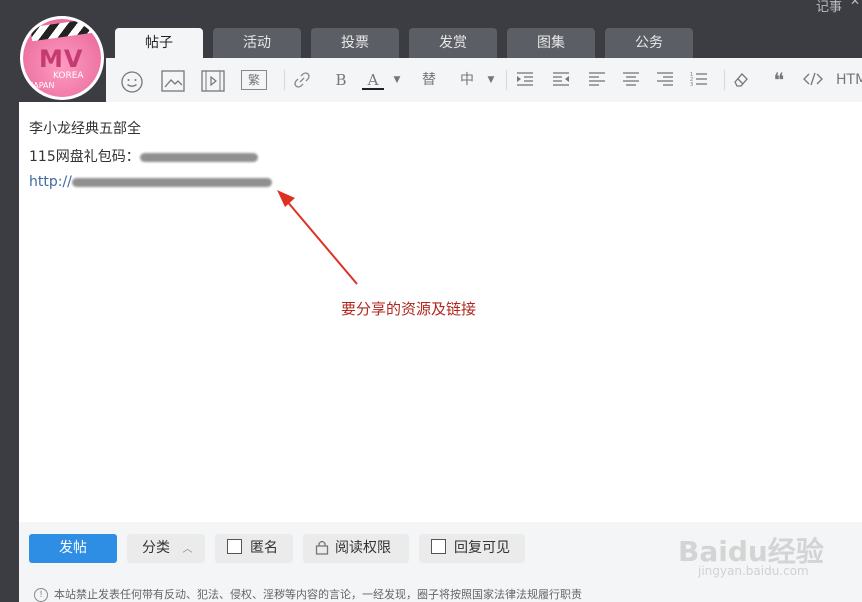 The image size is (862, 602). Describe the element at coordinates (409, 309) in the screenshot. I see `annotation-text: 要分享的资源及链接` at that location.